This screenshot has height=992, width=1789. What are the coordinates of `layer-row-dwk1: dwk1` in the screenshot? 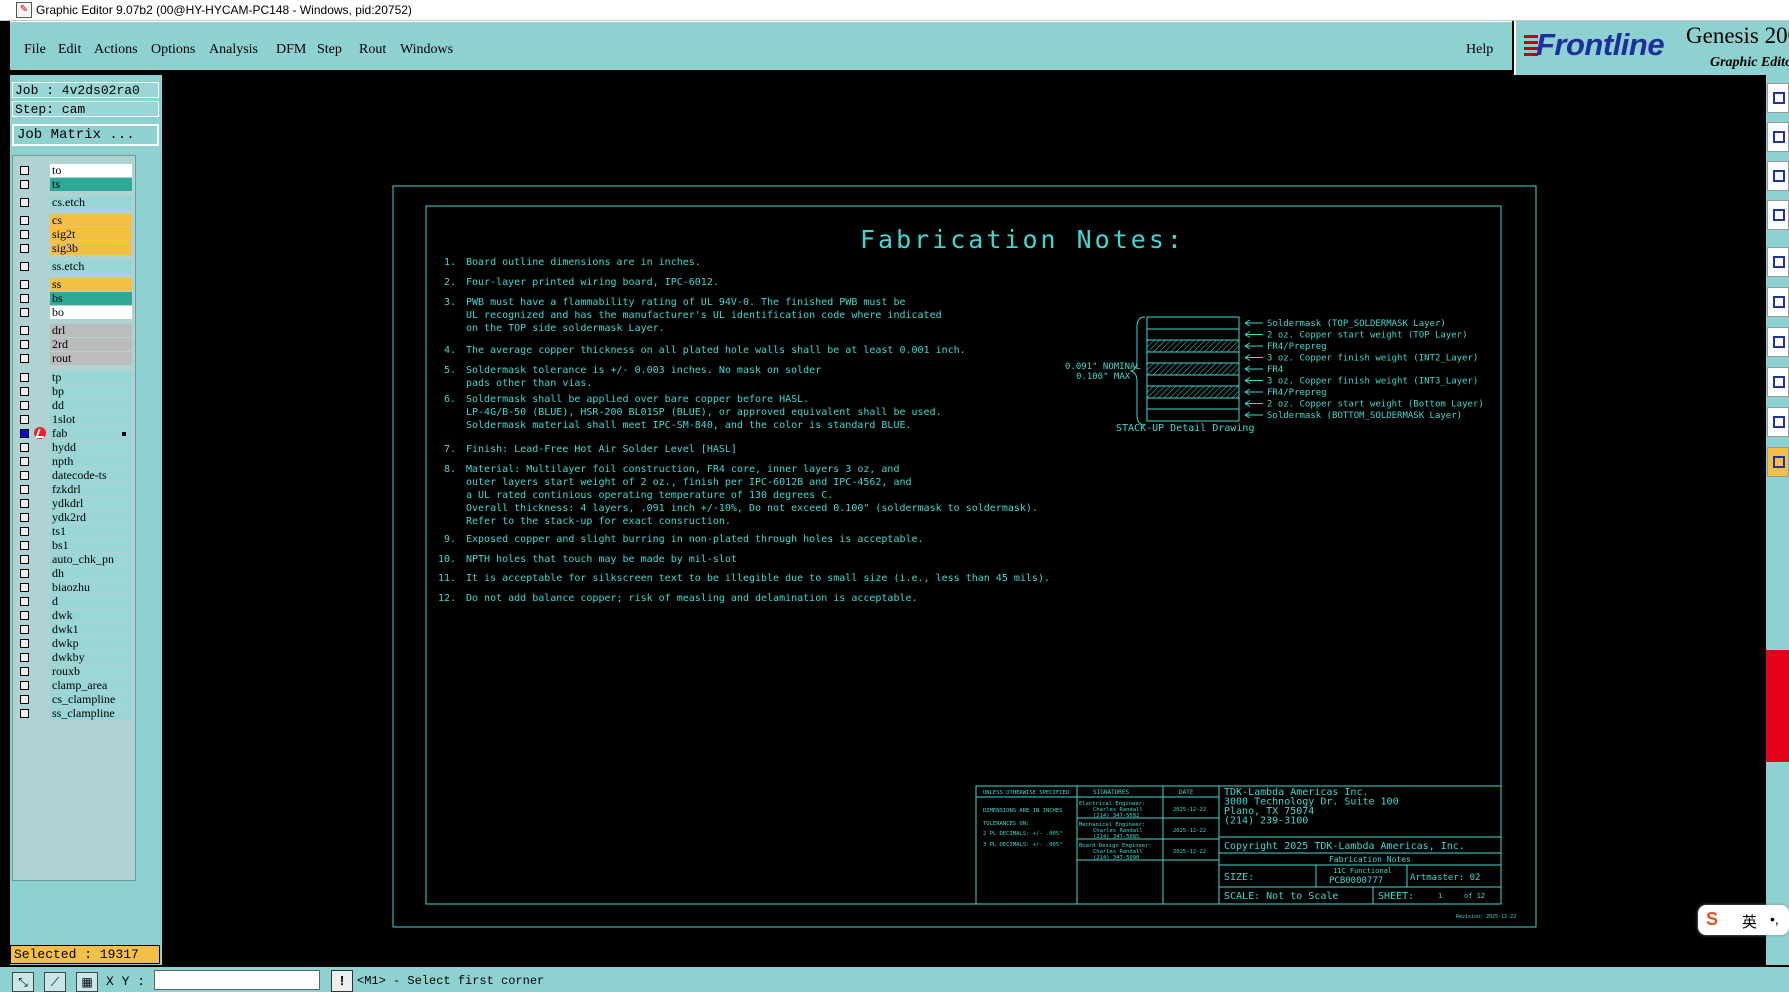 It's located at (74, 629).